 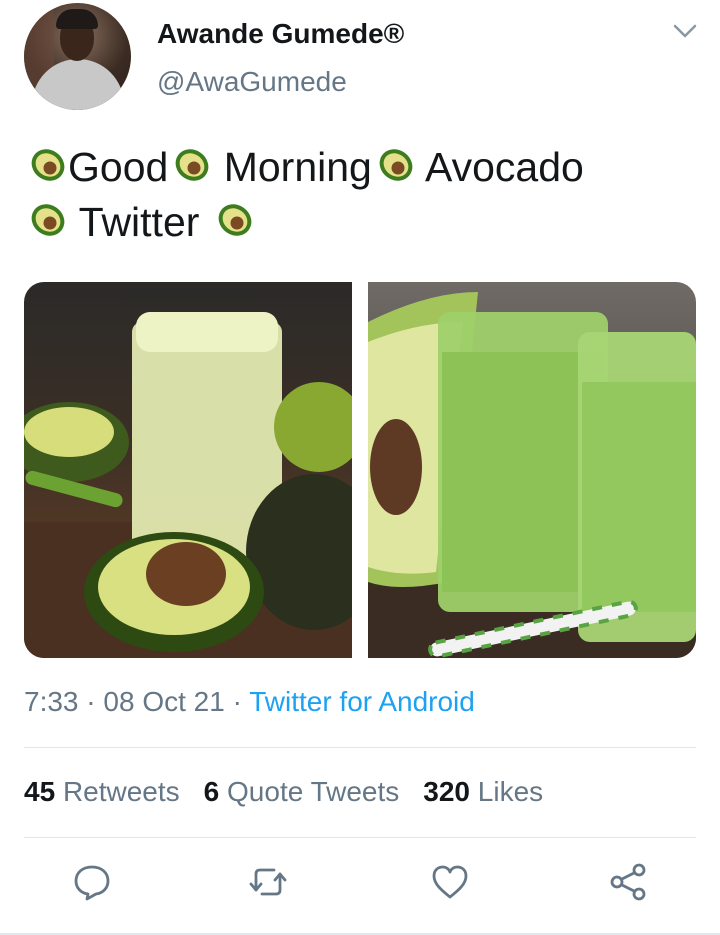 I want to click on tweet-stats: 45 Retweets 6 Quote Tweets 320 Likes, so click(x=295, y=792).